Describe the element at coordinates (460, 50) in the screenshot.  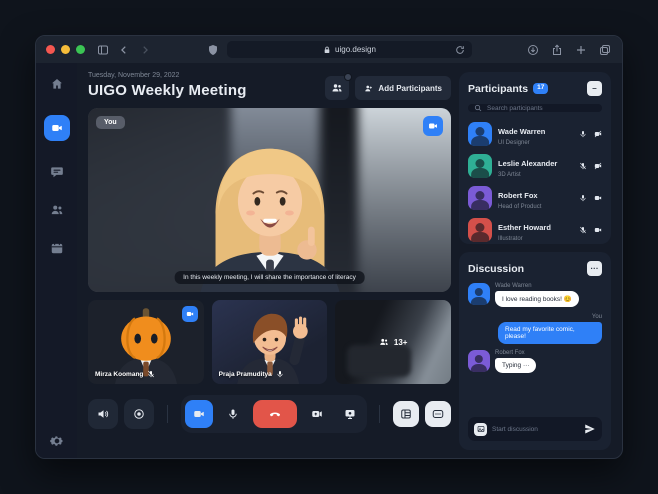
I see `reload-icon` at that location.